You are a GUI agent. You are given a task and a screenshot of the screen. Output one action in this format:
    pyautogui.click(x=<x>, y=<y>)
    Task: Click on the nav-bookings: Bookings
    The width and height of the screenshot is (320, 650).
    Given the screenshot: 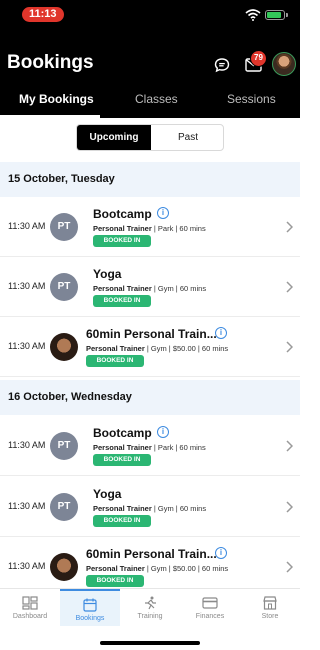 What is the action you would take?
    pyautogui.click(x=90, y=607)
    